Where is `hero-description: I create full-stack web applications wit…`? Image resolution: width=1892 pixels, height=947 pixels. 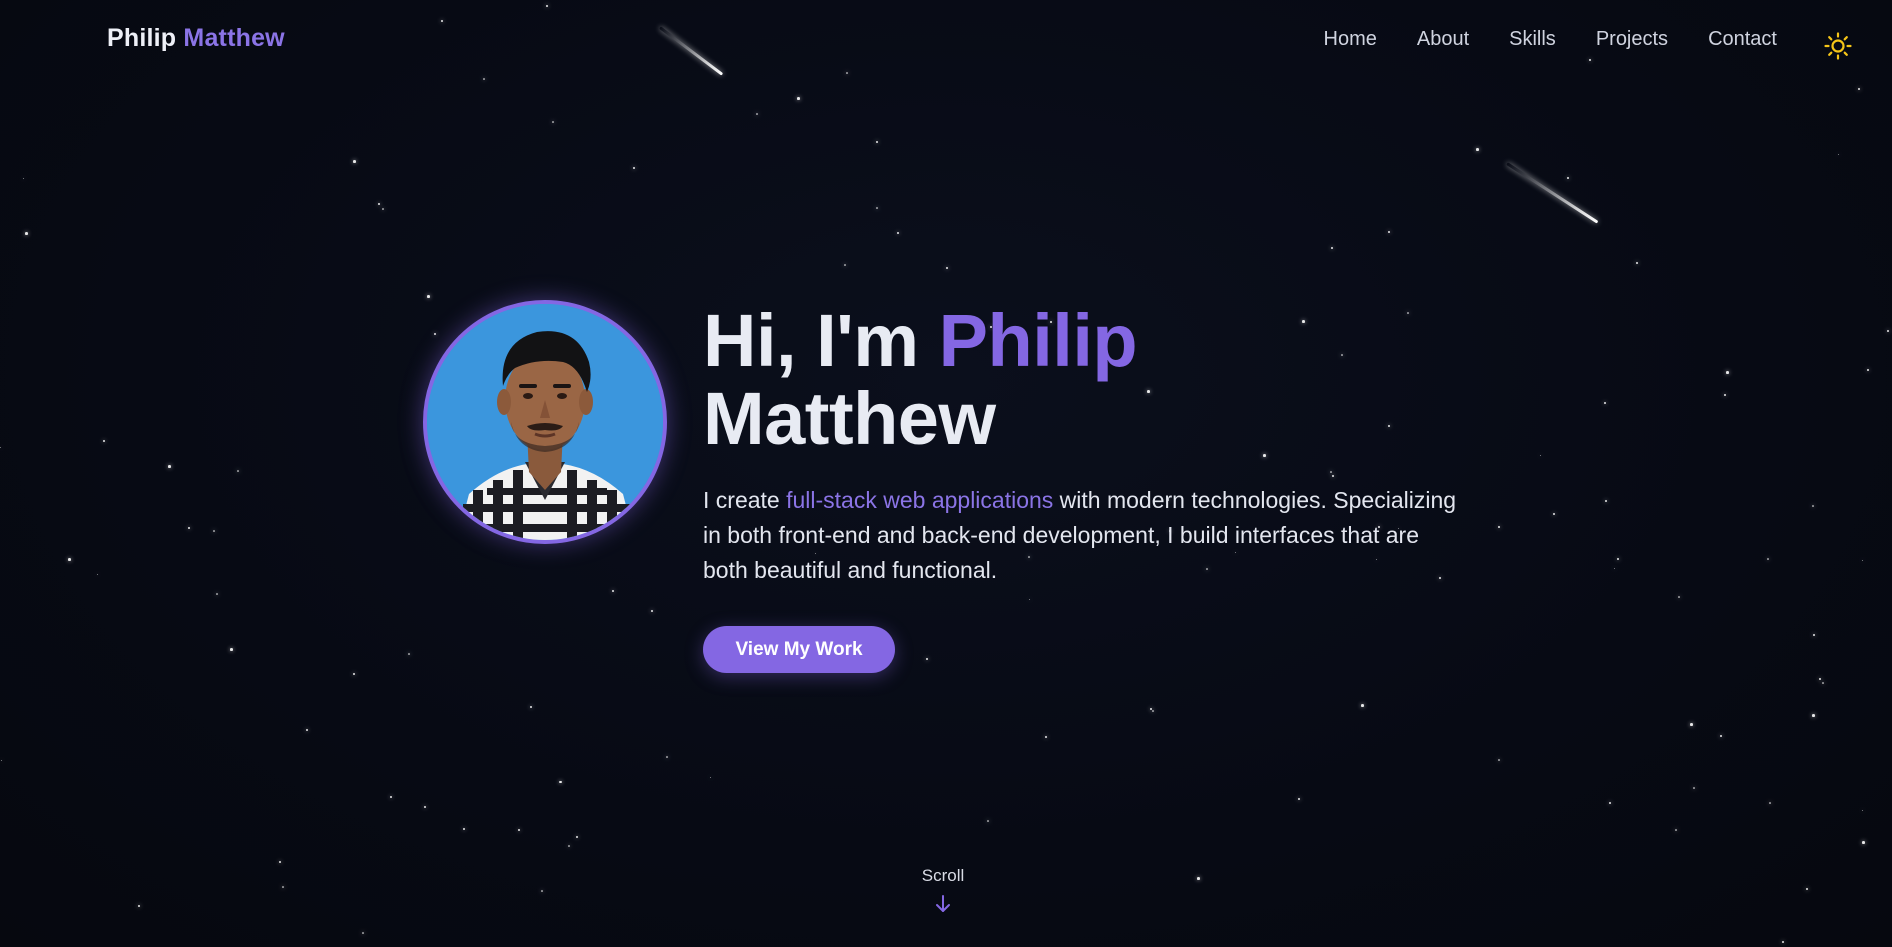
hero-description: I create full-stack web applications wit… is located at coordinates (1083, 535).